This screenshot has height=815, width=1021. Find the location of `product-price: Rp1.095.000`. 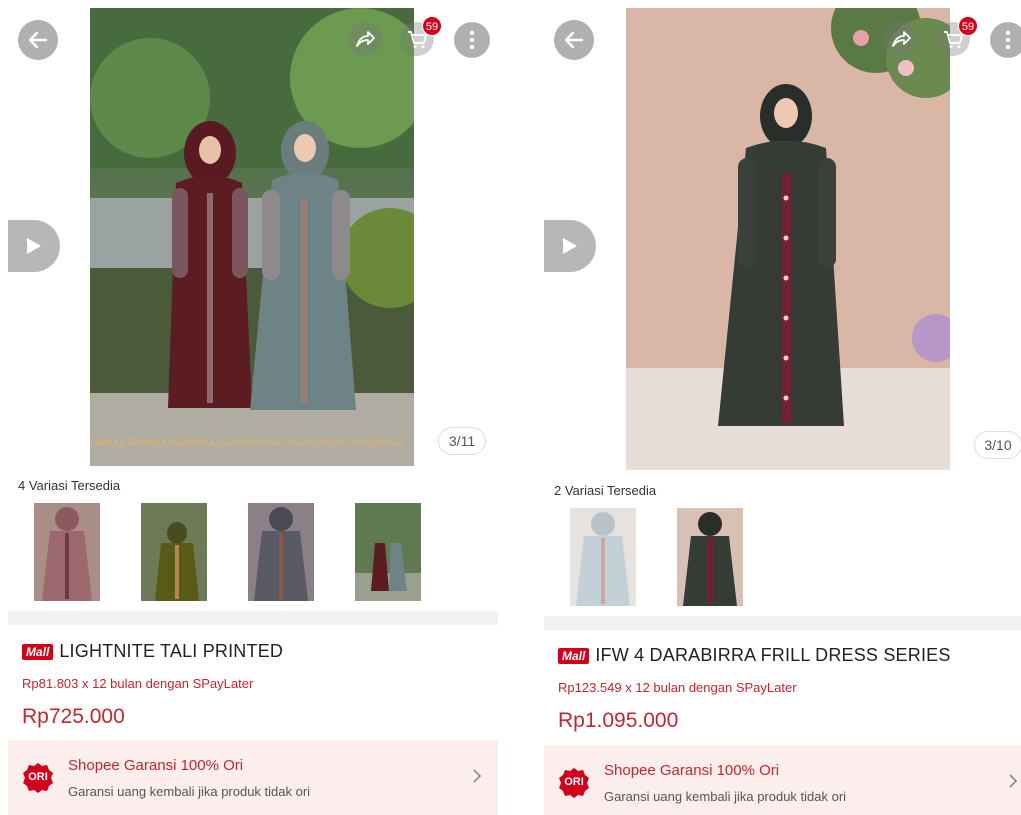

product-price: Rp1.095.000 is located at coordinates (618, 720).